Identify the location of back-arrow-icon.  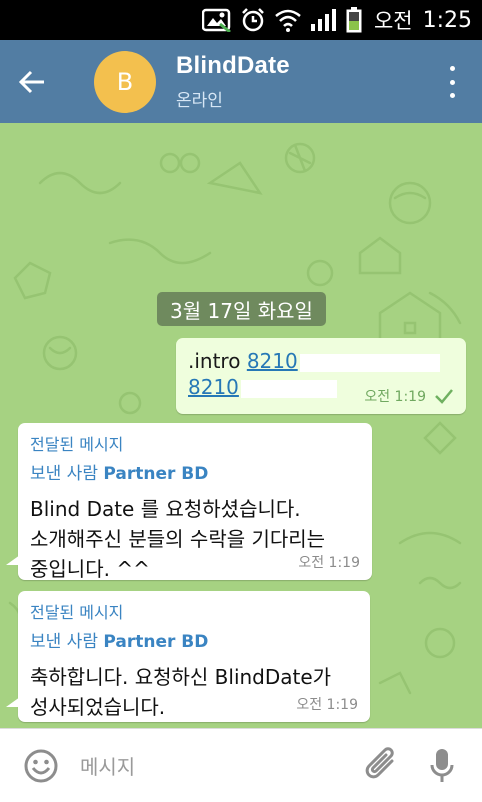
(31, 81).